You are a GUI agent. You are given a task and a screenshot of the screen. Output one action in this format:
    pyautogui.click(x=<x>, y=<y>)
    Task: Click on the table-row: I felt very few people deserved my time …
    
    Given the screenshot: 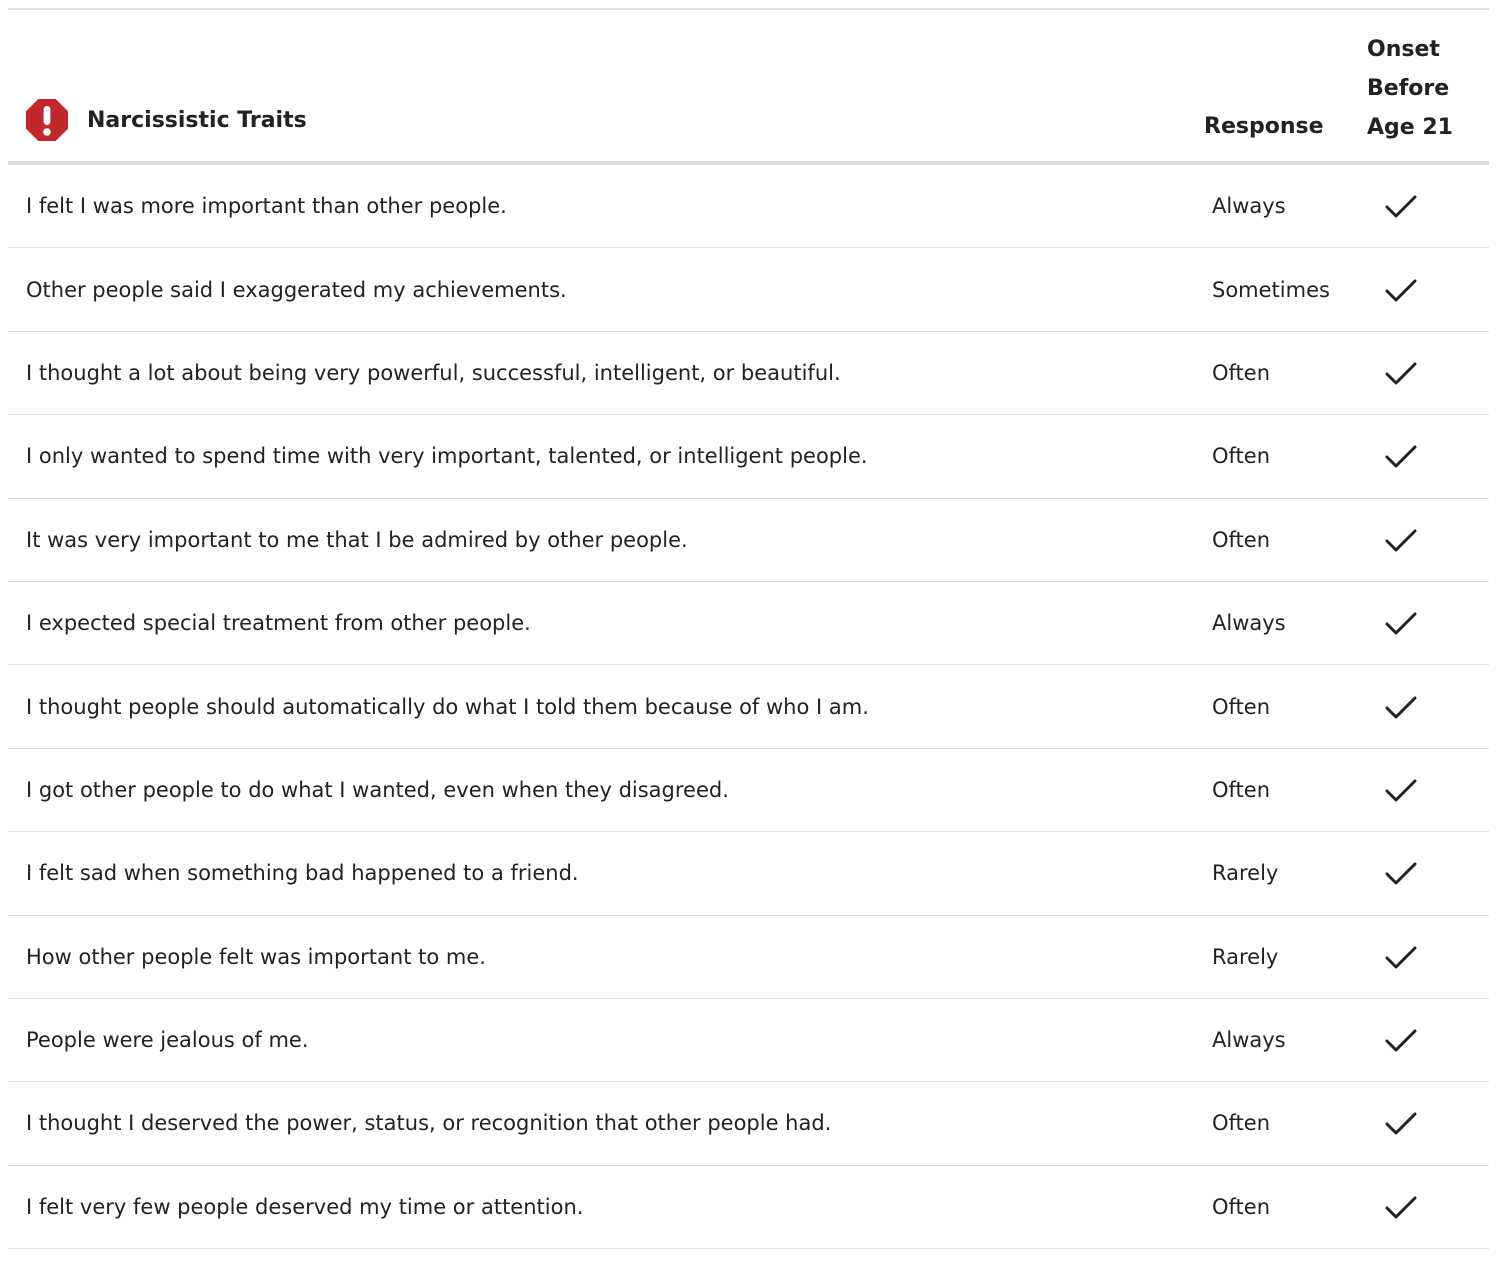 What is the action you would take?
    pyautogui.click(x=748, y=1208)
    